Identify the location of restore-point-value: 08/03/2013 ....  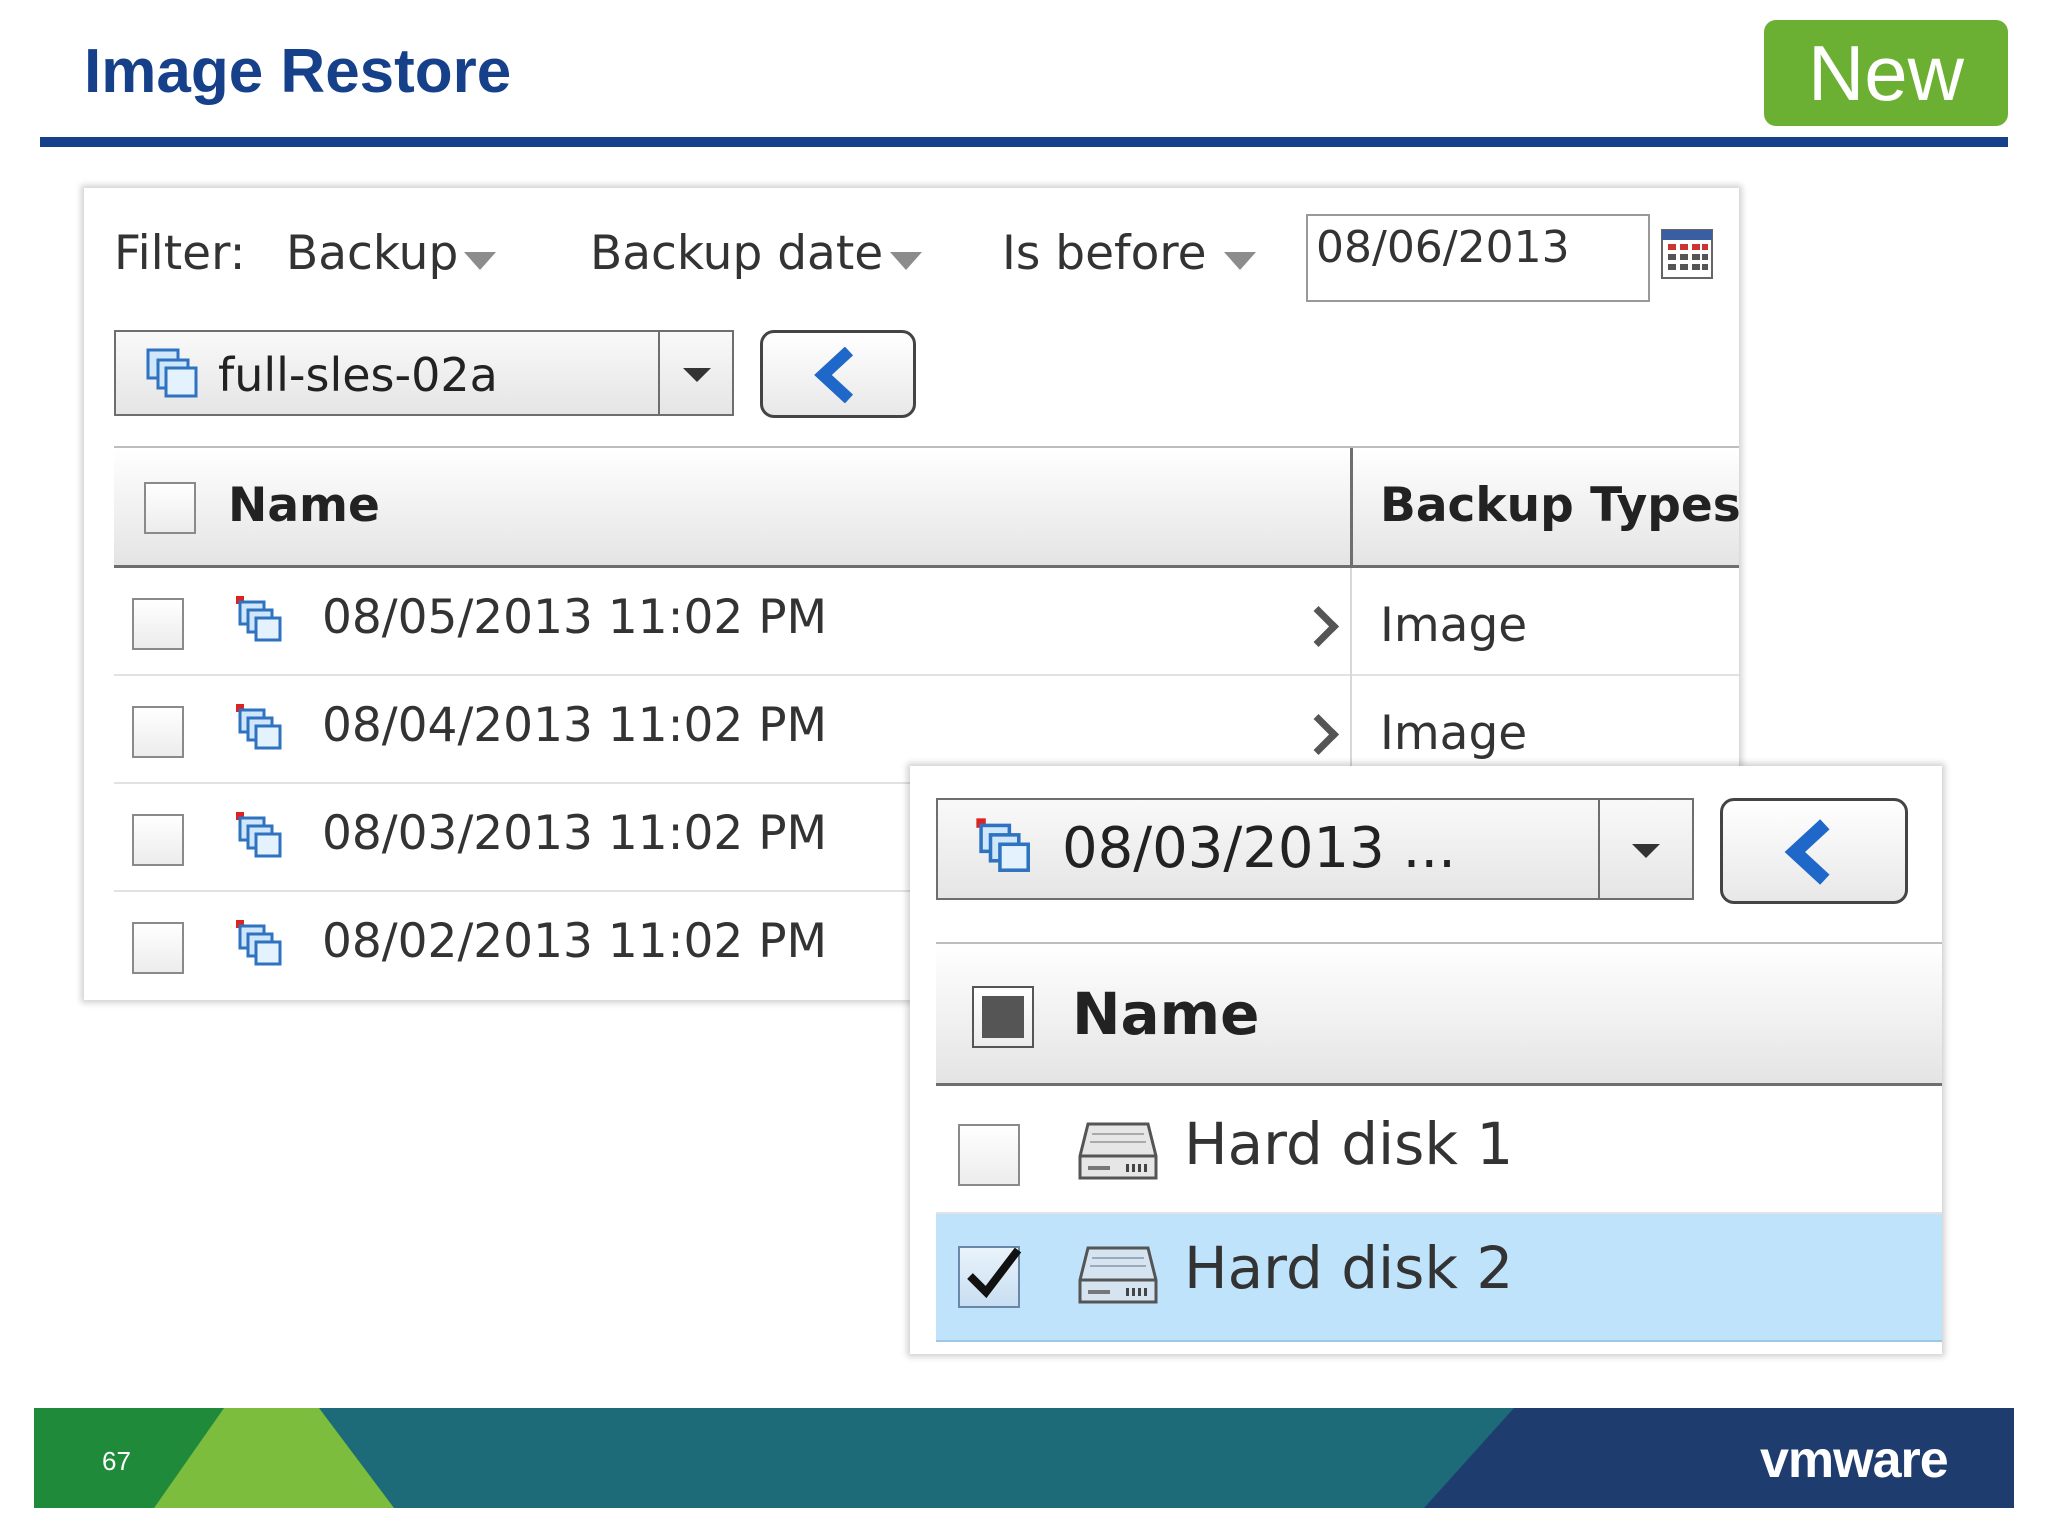
(1259, 848).